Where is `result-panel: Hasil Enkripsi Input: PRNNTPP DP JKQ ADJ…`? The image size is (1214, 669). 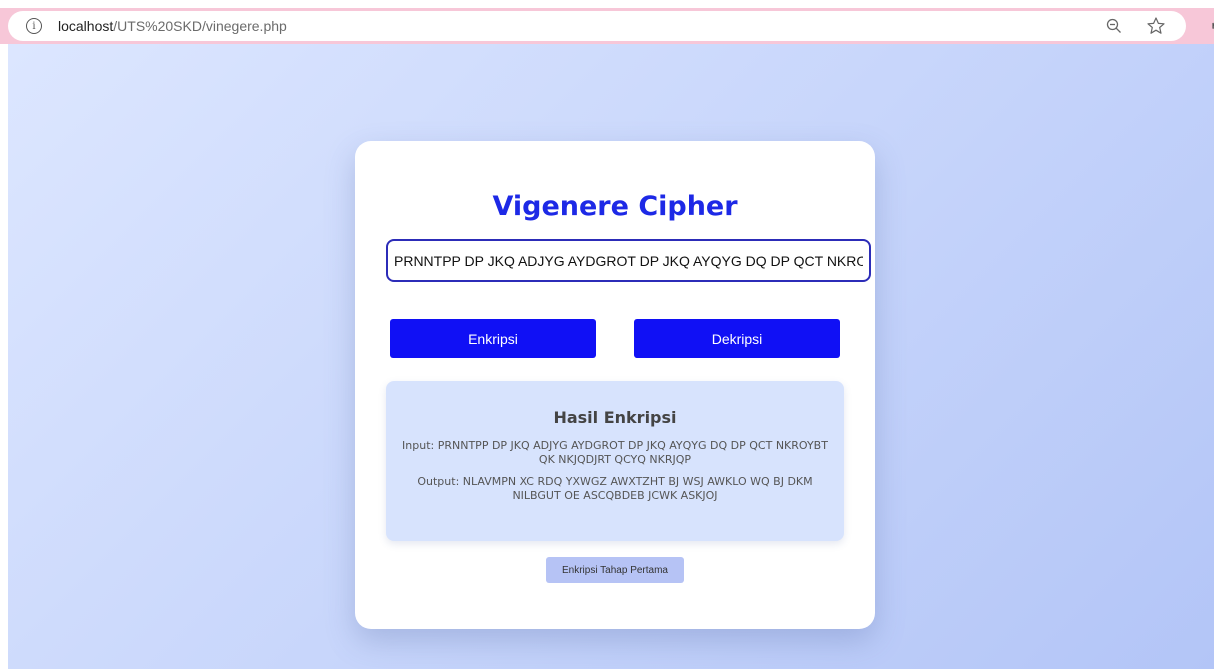 result-panel: Hasil Enkripsi Input: PRNNTPP DP JKQ ADJ… is located at coordinates (615, 461).